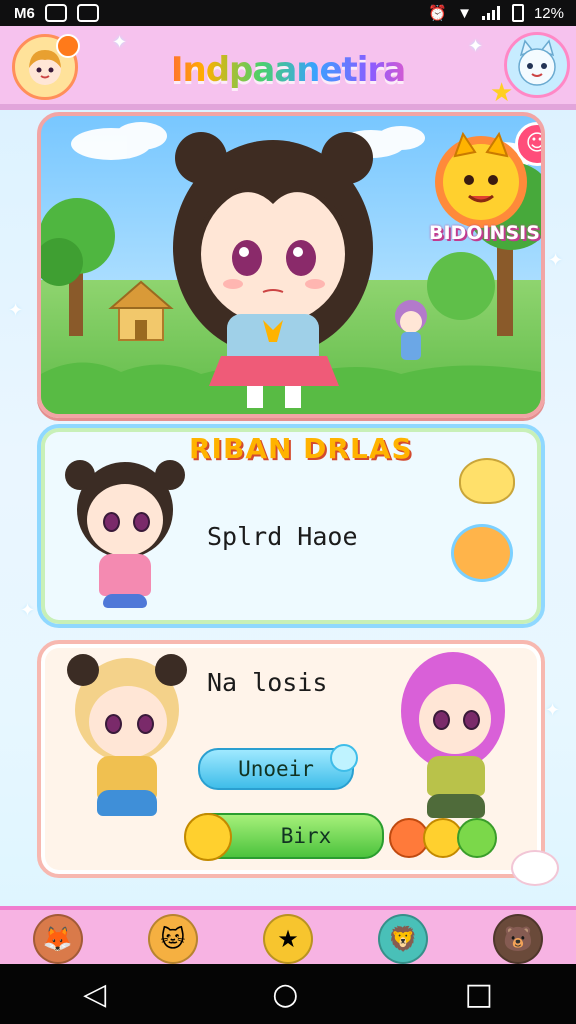 Image resolution: width=576 pixels, height=1024 pixels. What do you see at coordinates (535, 868) in the screenshot?
I see `ghost-icon` at bounding box center [535, 868].